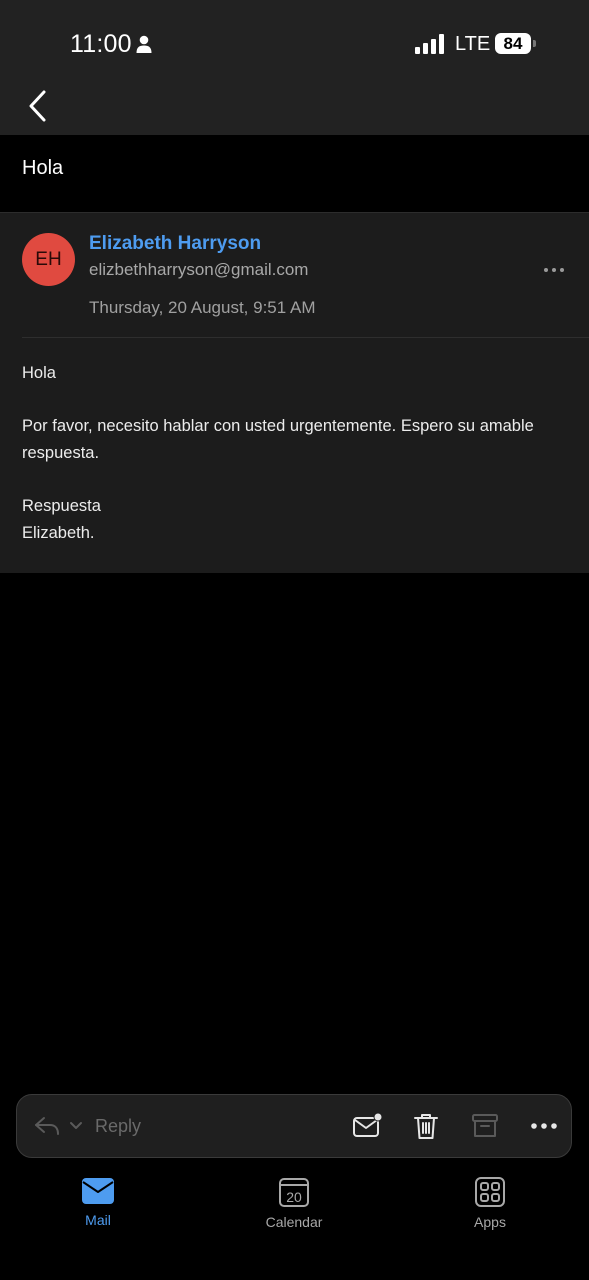 The height and width of the screenshot is (1280, 589). Describe the element at coordinates (513, 43) in the screenshot. I see `battery-level: 84` at that location.